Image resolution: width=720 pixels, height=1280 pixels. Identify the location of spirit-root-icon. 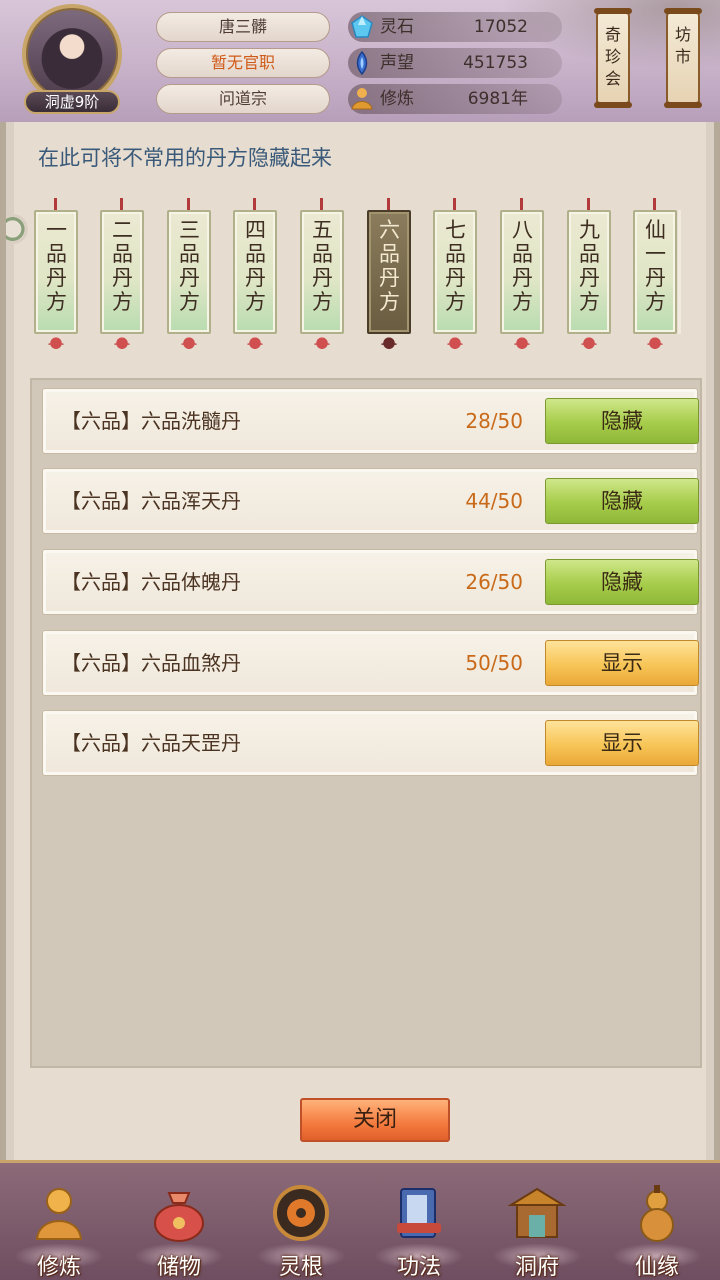
(301, 1213).